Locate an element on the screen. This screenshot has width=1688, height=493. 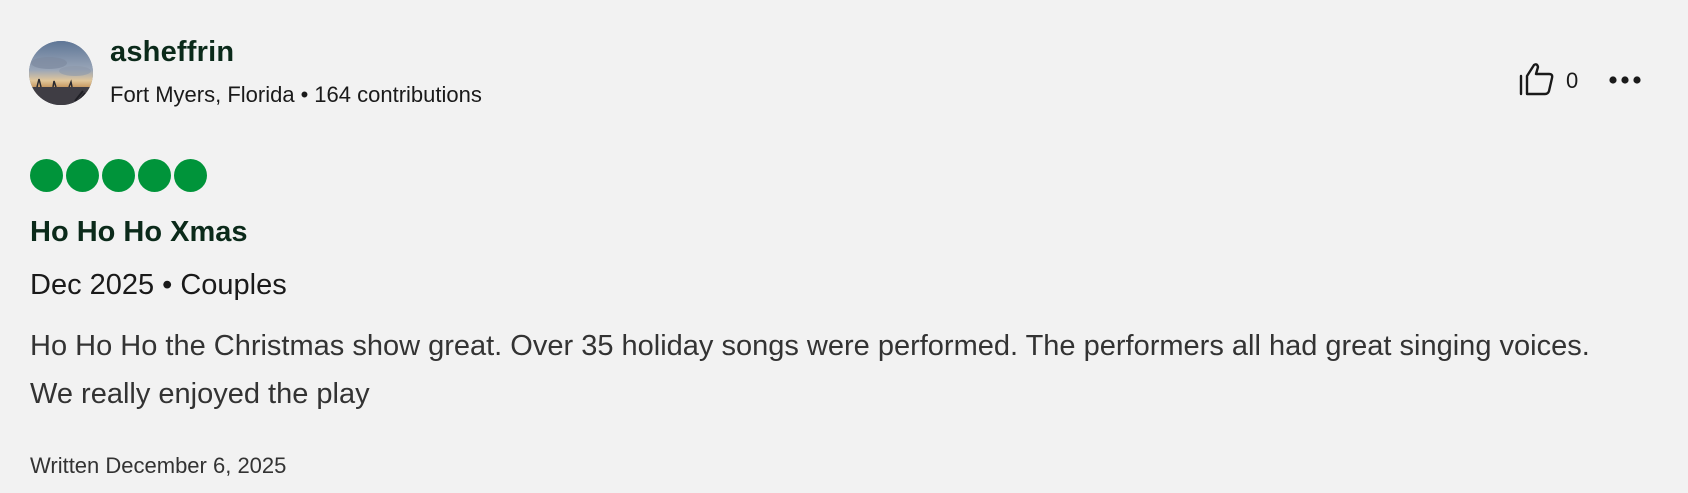
helpful-vote-button: 0 is located at coordinates (1548, 81).